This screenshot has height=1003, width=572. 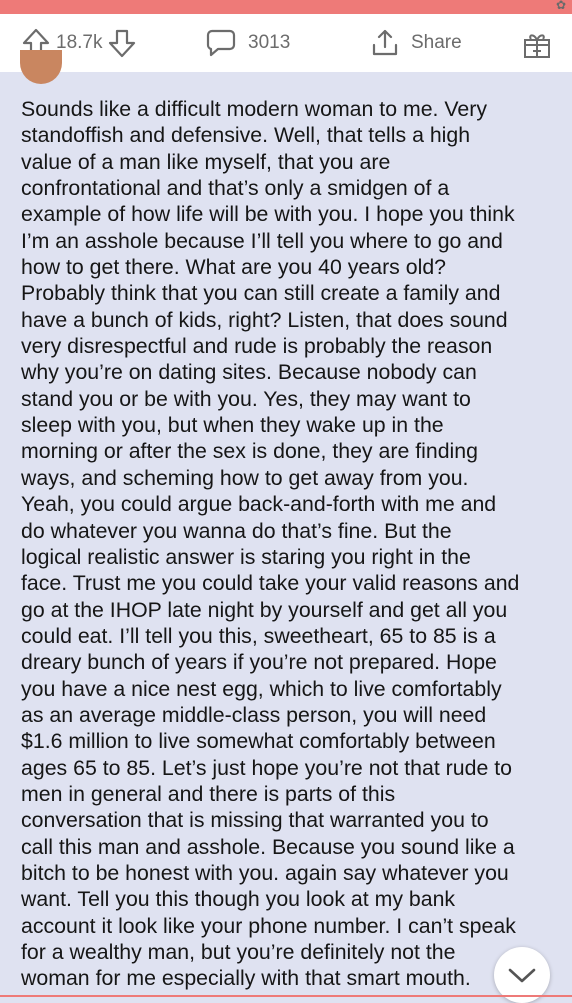 I want to click on post-action-bar: 18.7k 3013 Share, so click(x=286, y=43).